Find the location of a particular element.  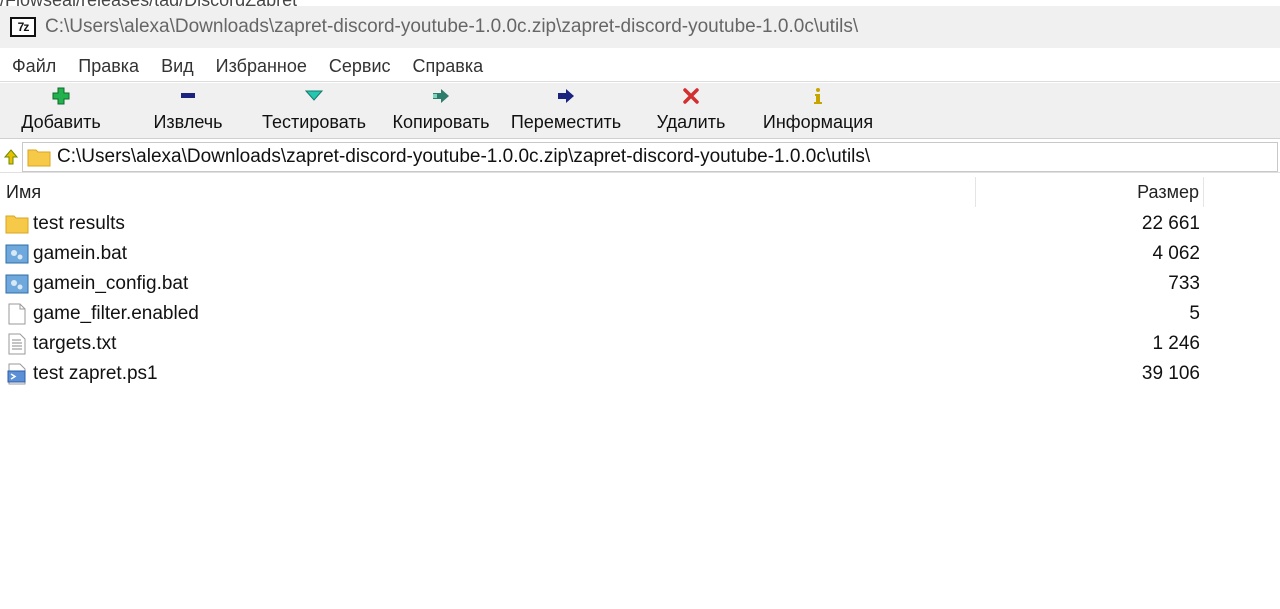

up-folder-icon is located at coordinates (11, 156).